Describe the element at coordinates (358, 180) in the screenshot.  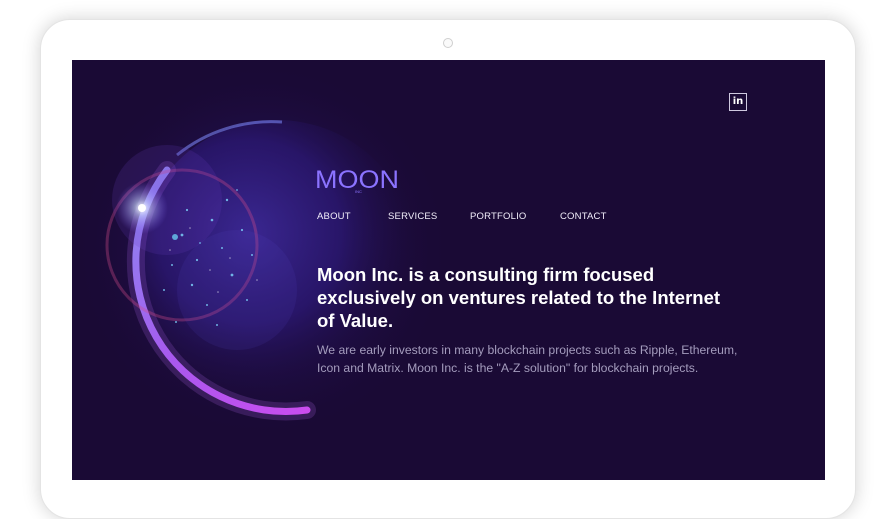
I see `moon-inc-logo: MOON INC` at that location.